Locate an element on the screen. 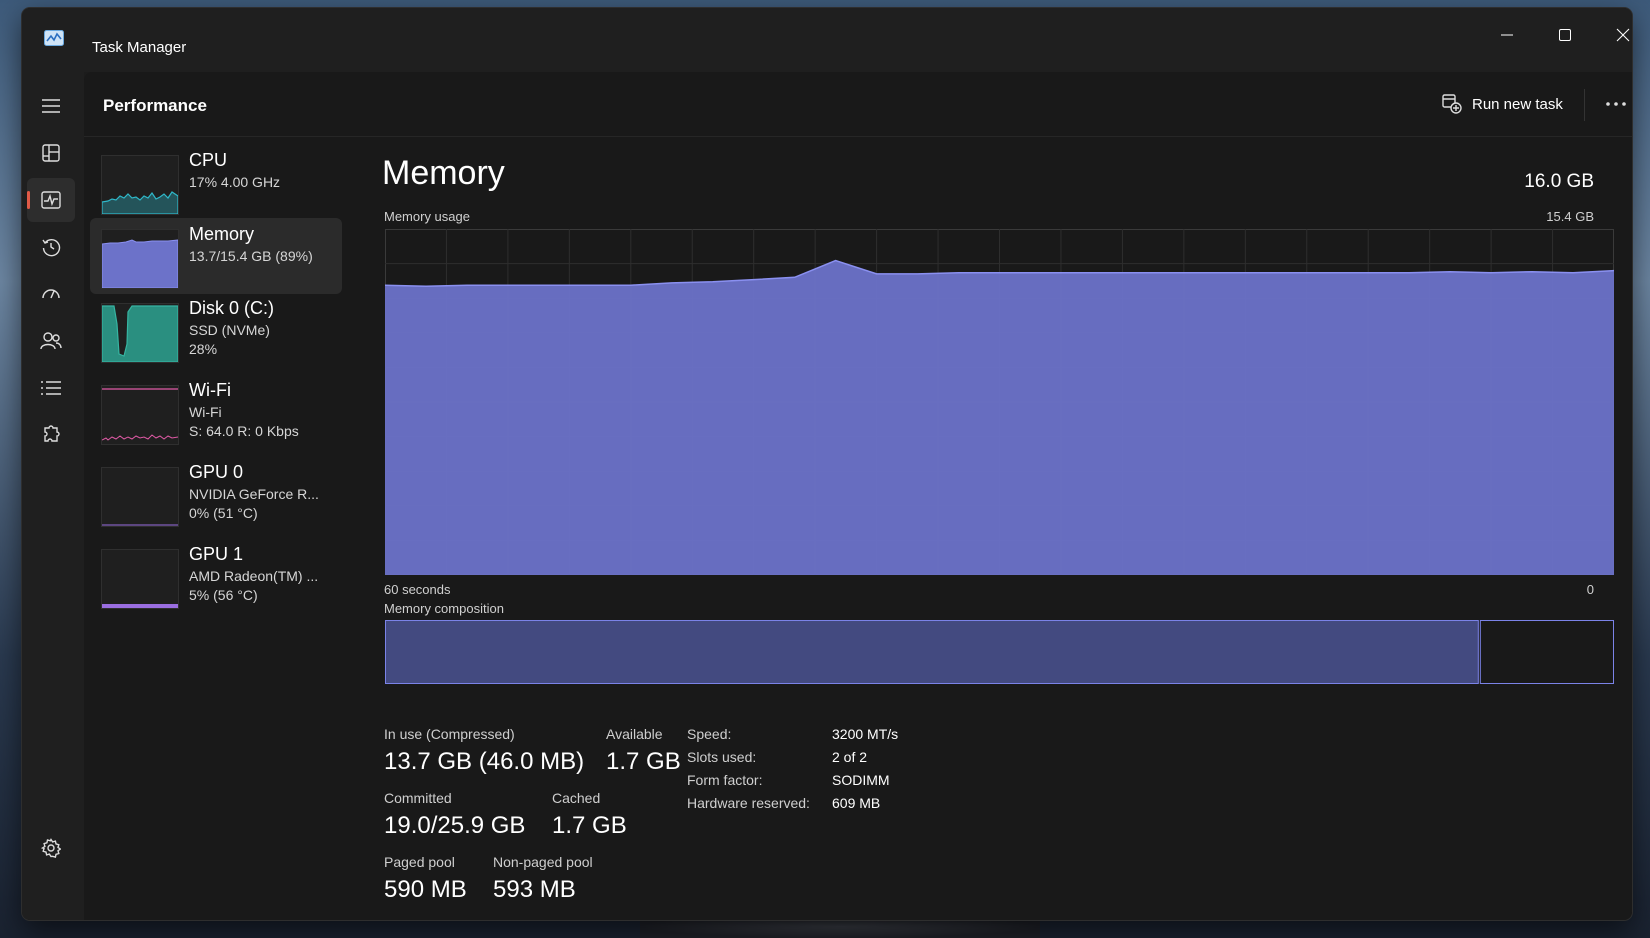 The width and height of the screenshot is (1650, 938). perf-item-name: Disk 0 (C:) is located at coordinates (231, 308).